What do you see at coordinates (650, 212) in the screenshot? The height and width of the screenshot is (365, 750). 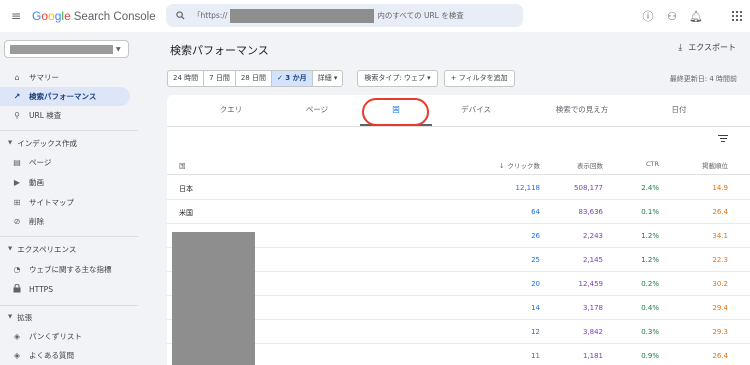 I see `cell-ctr: 0.1%` at bounding box center [650, 212].